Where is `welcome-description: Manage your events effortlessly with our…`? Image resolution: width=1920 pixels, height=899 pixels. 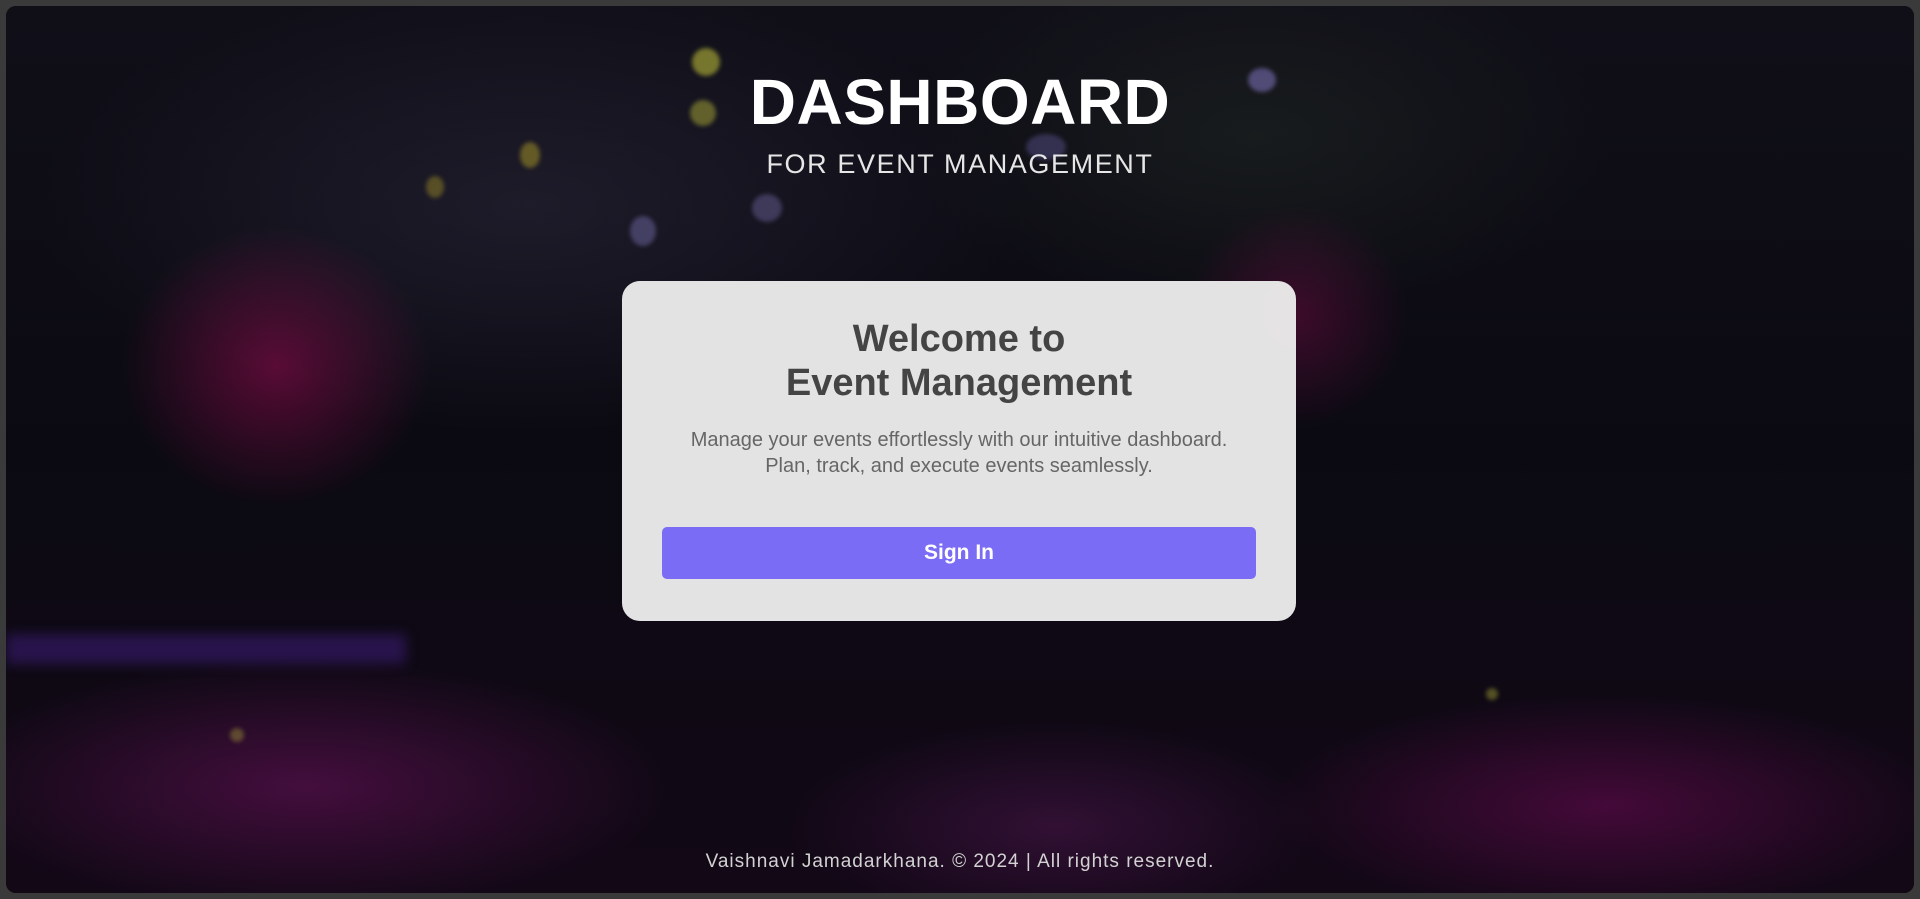
welcome-description: Manage your events effortlessly with our… is located at coordinates (959, 453).